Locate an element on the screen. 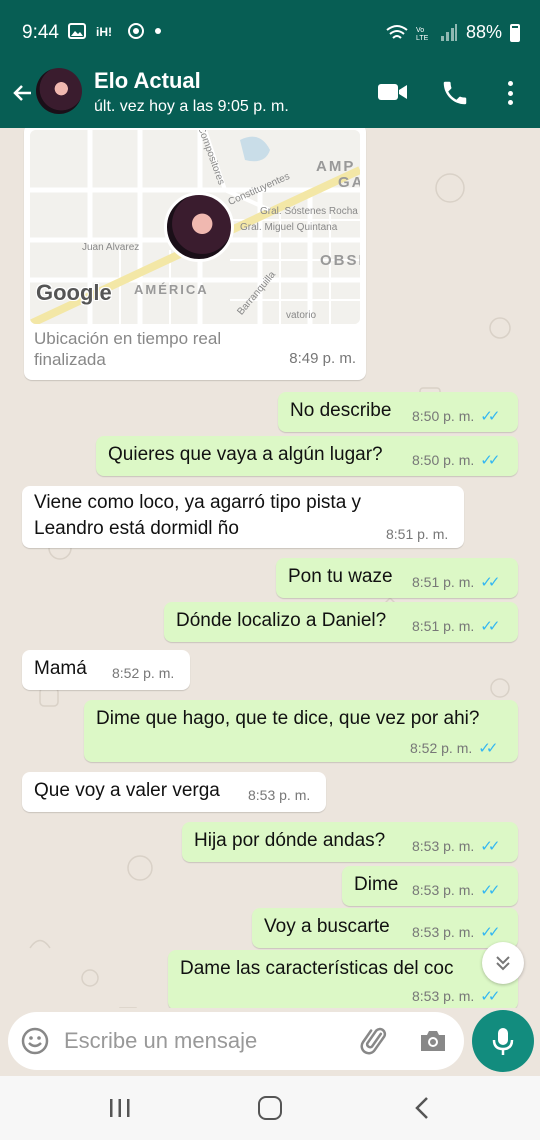 The height and width of the screenshot is (1140, 540). map-label: Gral. Miguel Quintana is located at coordinates (289, 227).